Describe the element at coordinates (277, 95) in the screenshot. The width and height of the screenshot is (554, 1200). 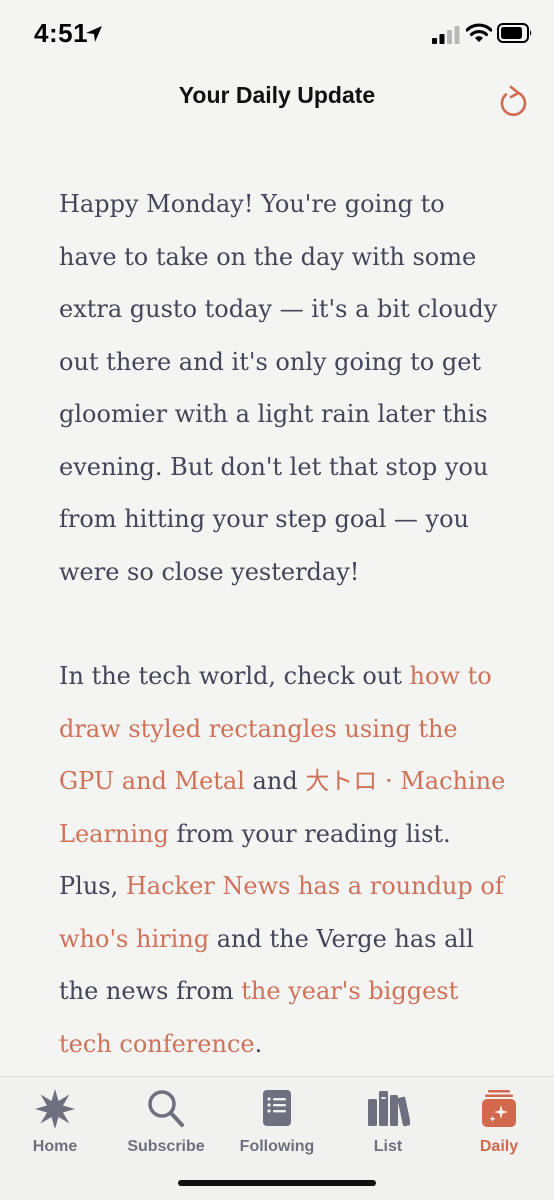
I see `page-title: Your Daily Update` at that location.